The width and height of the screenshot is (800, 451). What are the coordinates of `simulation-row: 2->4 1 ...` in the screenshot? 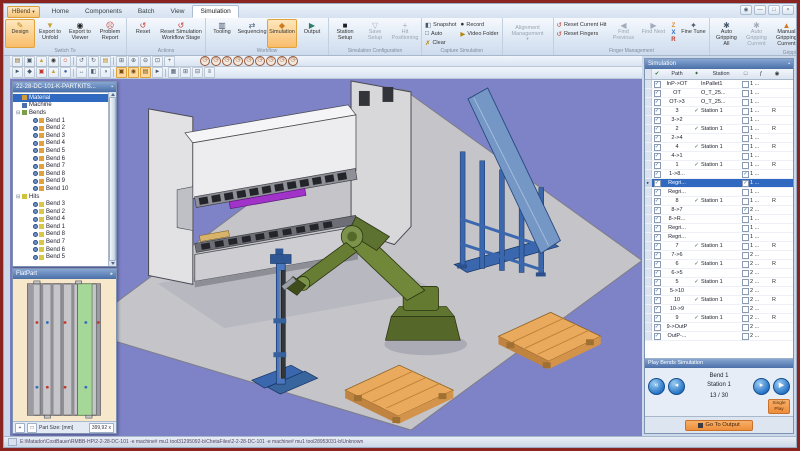 It's located at (719, 138).